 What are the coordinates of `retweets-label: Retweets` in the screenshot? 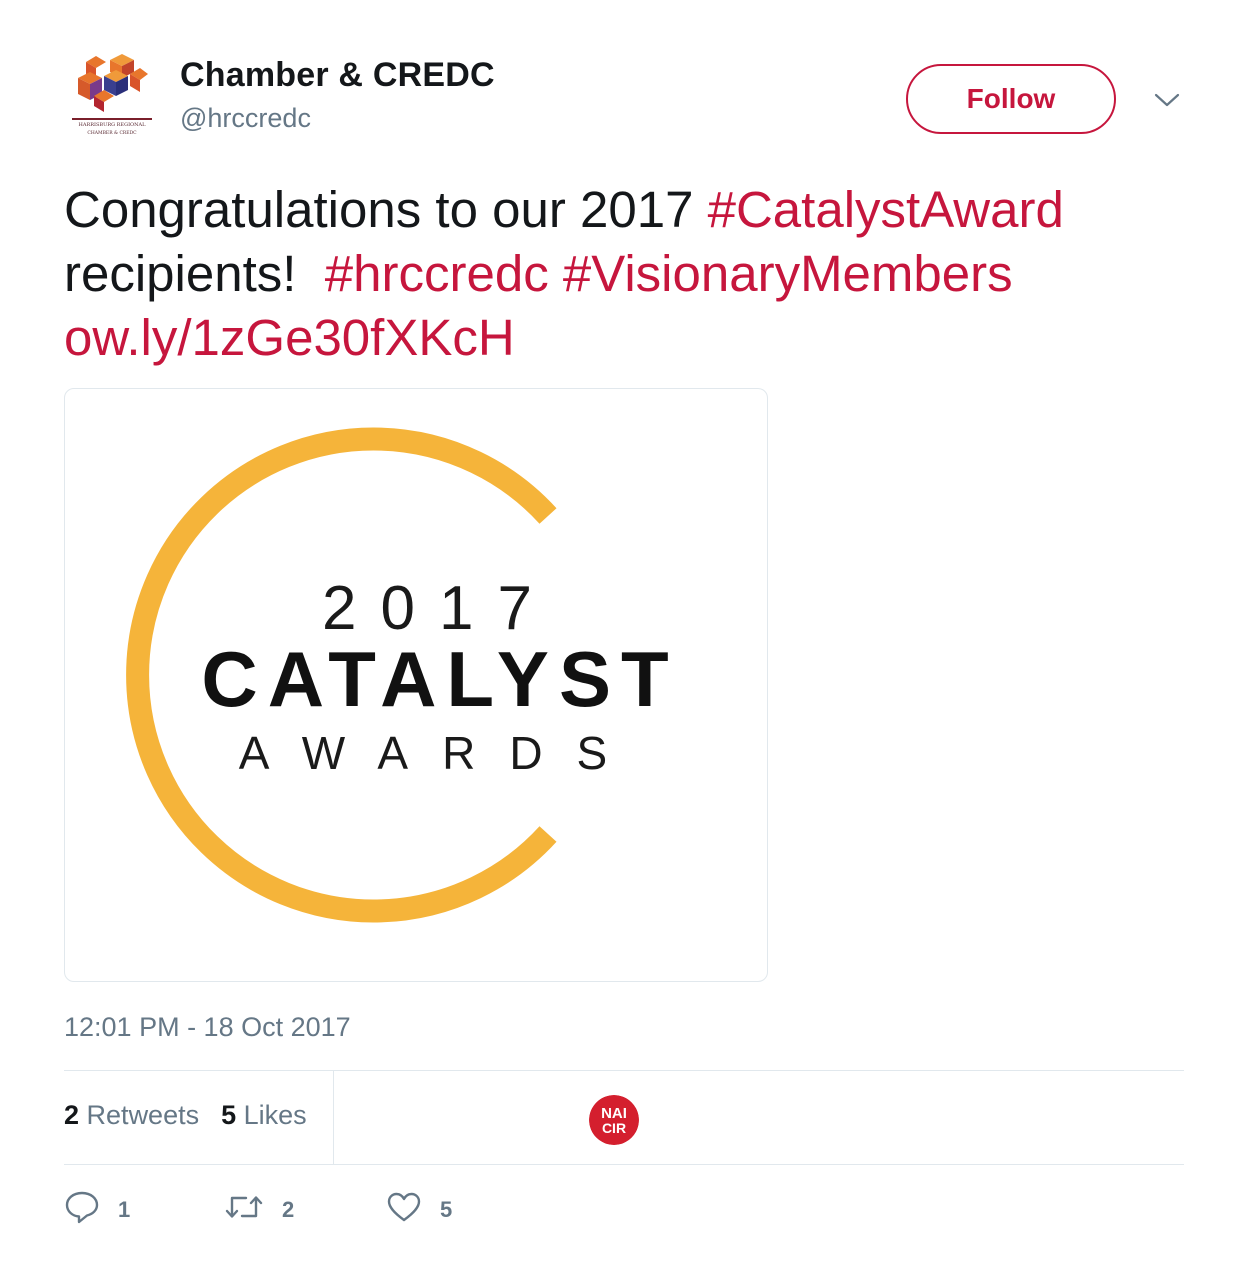 It's located at (143, 1115).